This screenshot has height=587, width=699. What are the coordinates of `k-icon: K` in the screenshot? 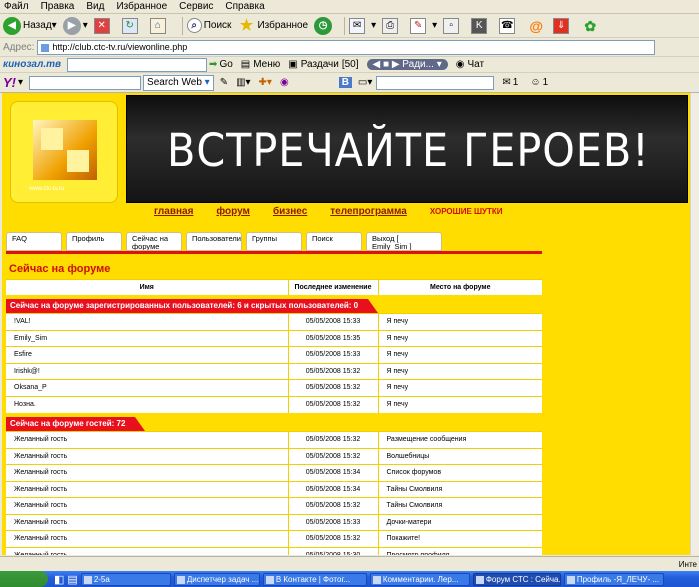 It's located at (479, 25).